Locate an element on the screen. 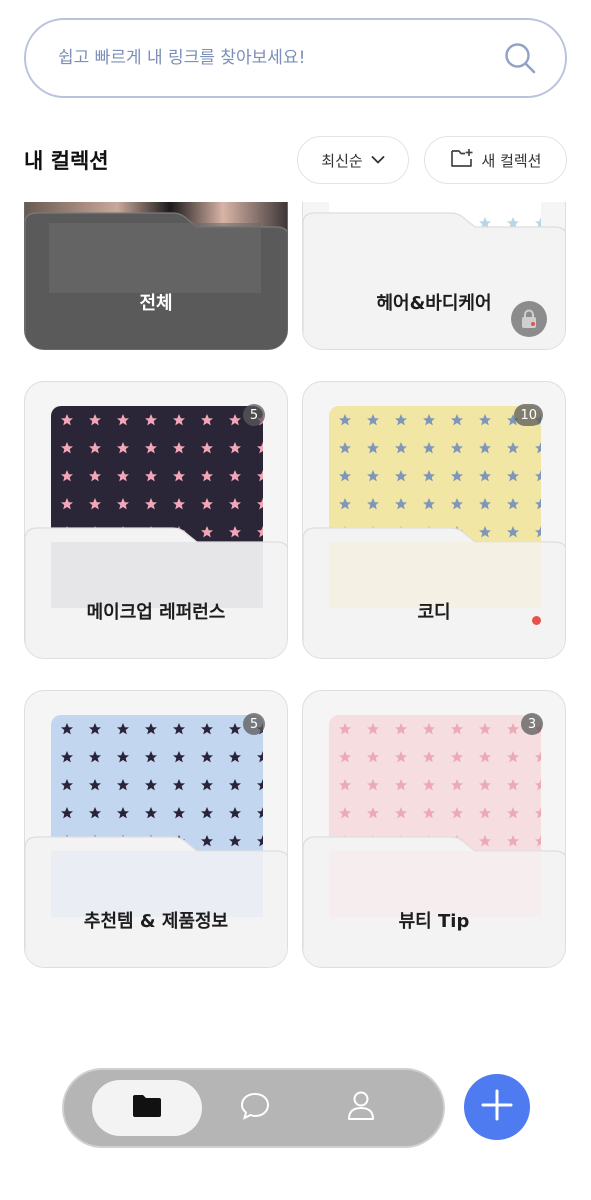  item-count-badge: 3 is located at coordinates (532, 724).